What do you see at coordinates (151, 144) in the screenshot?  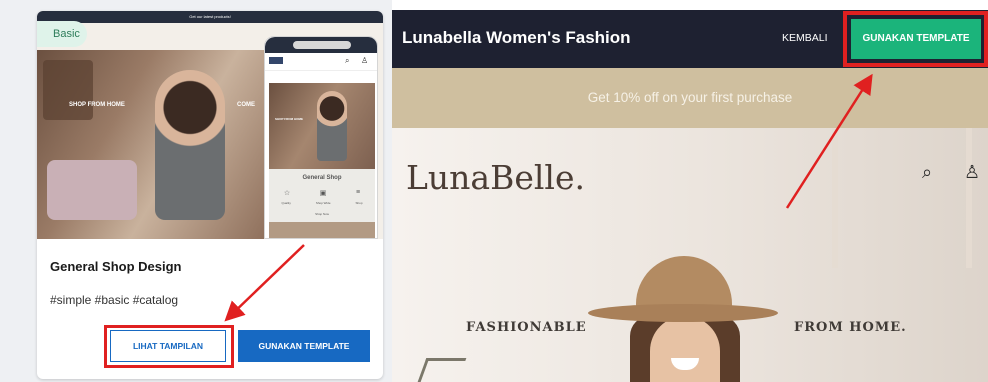 I see `preview-hero-image: SHOP FROM HOME COME` at bounding box center [151, 144].